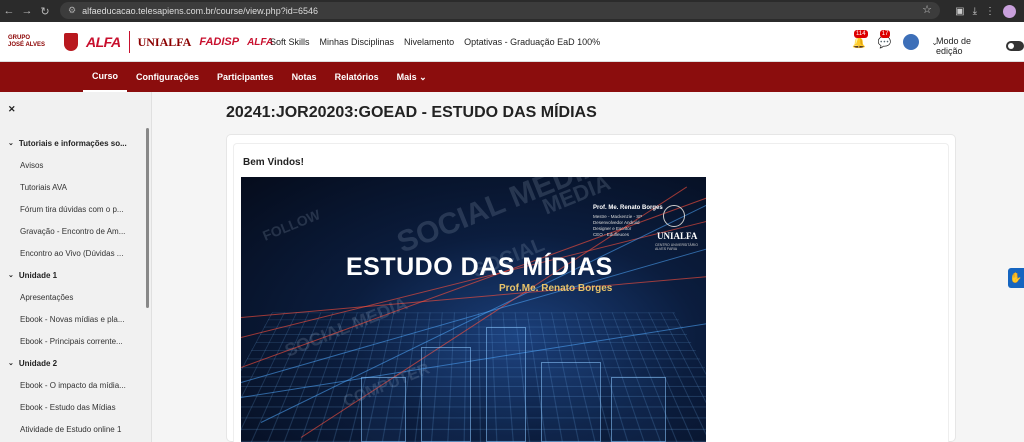 This screenshot has height=442, width=1024. Describe the element at coordinates (47, 297) in the screenshot. I see `drawer-row-label: Apresentações` at that location.